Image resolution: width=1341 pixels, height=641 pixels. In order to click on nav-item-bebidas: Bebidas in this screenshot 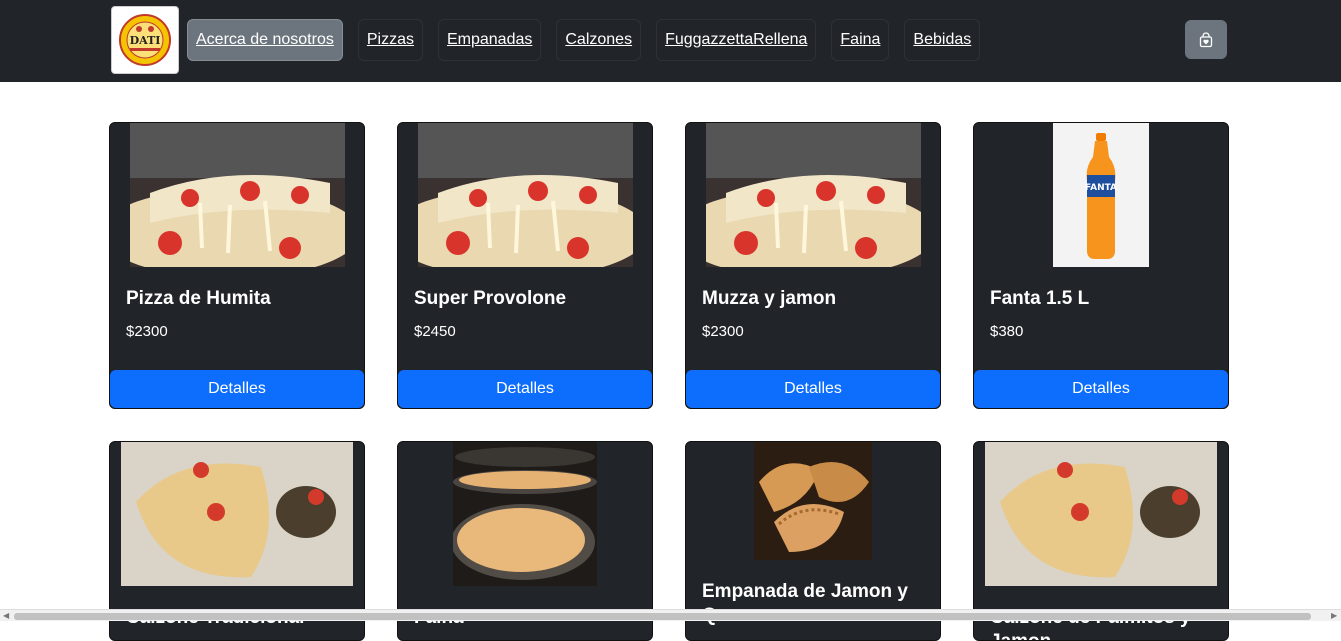, I will do `click(942, 40)`.